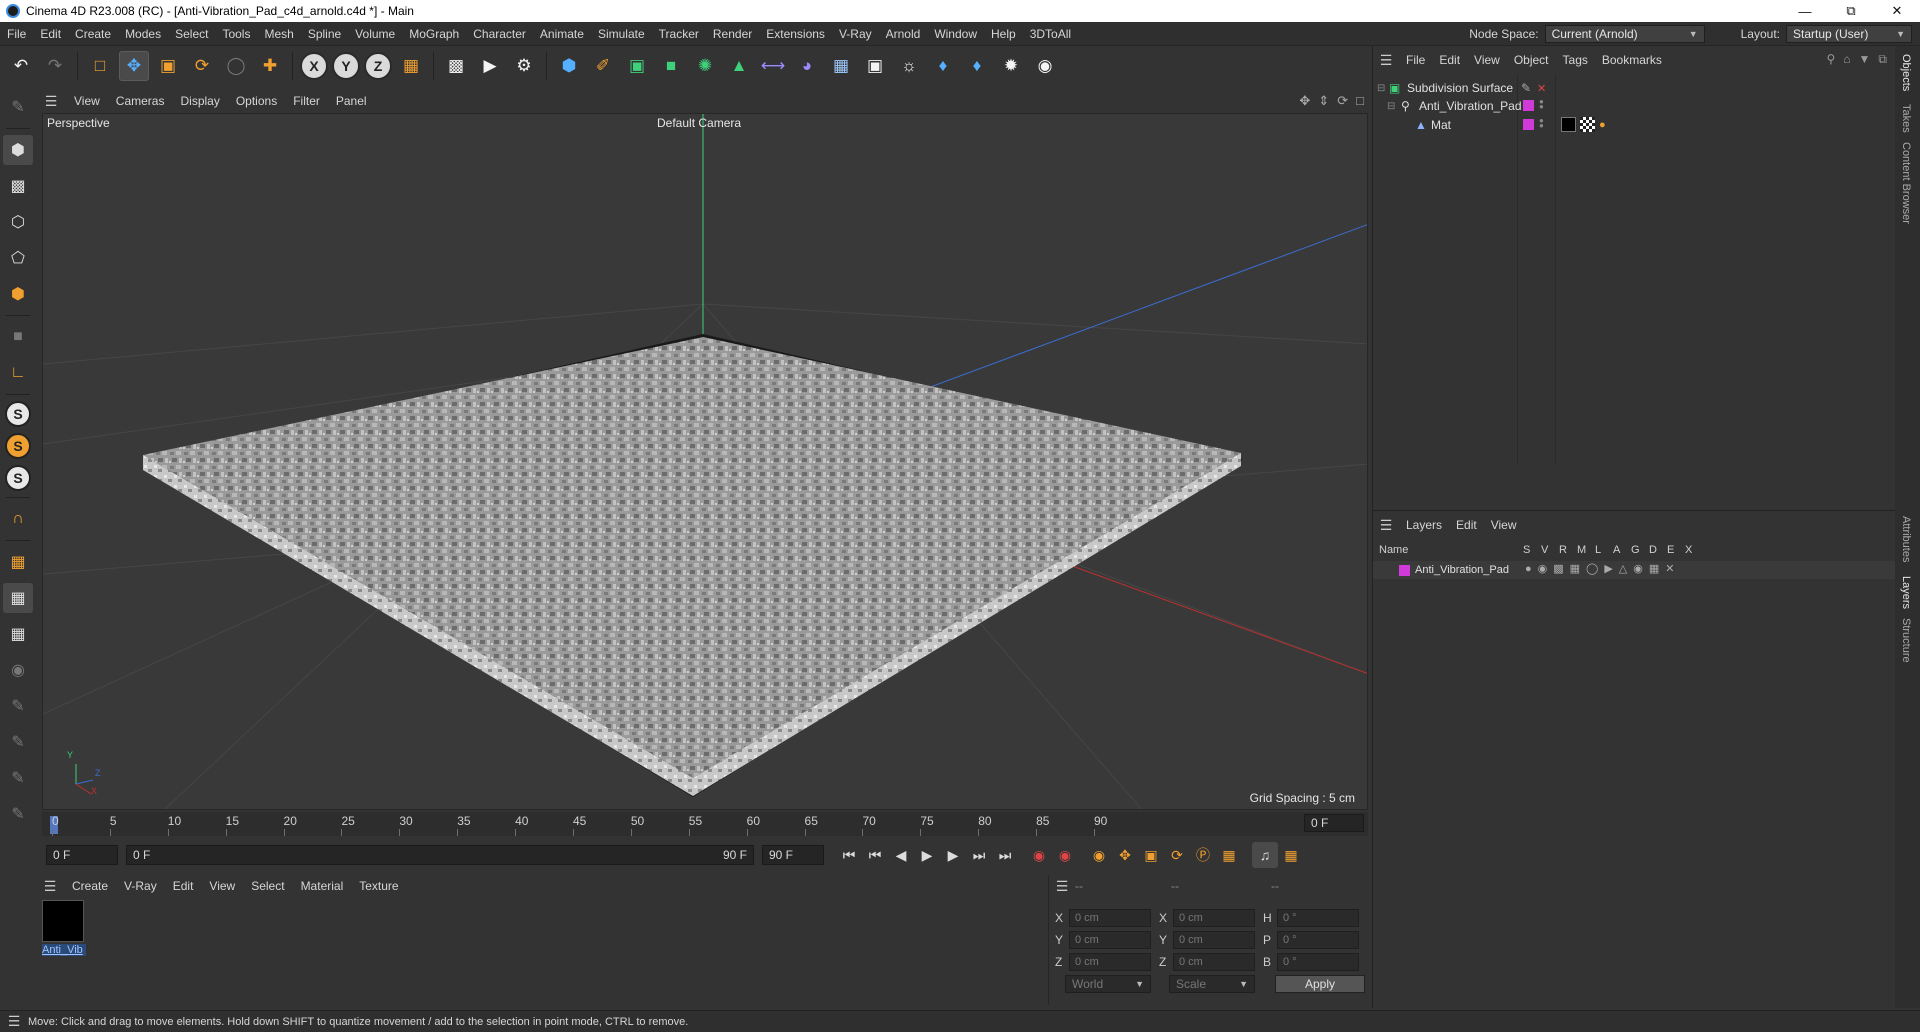  What do you see at coordinates (1575, 60) in the screenshot?
I see `om-menu-tags: Tags` at bounding box center [1575, 60].